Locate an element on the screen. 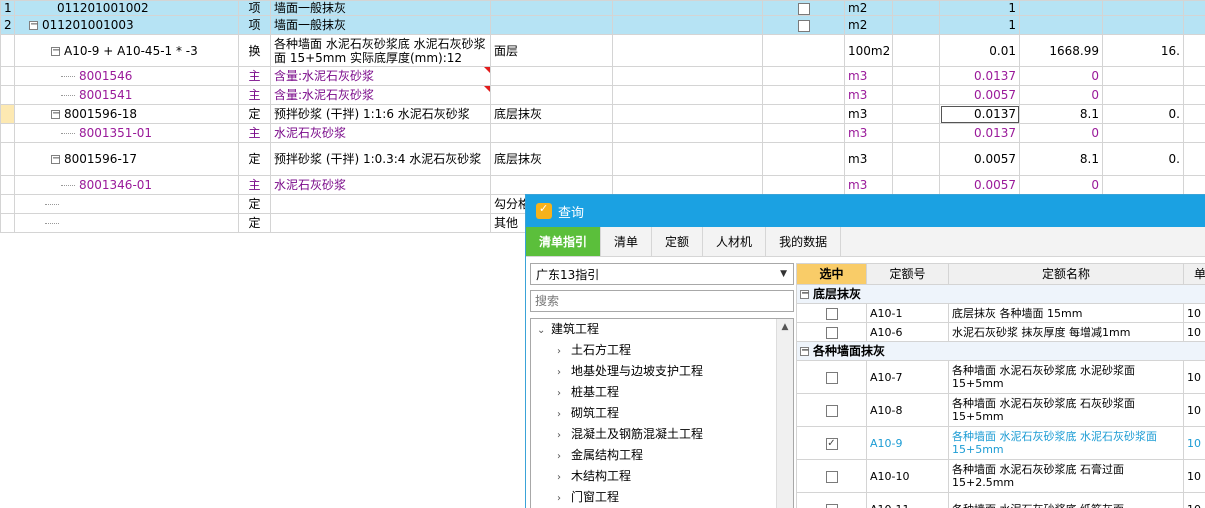 The image size is (1205, 508). group-row: − 各种墙面抹灰 is located at coordinates (1000, 351).